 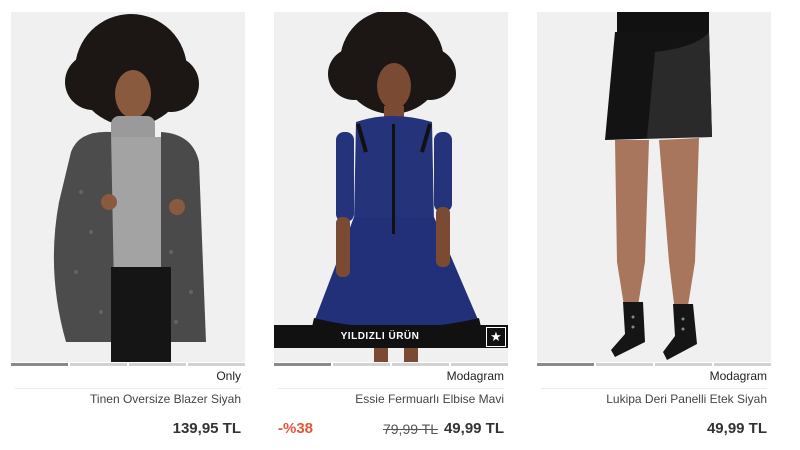 I want to click on discount-label: -%38, so click(x=296, y=428).